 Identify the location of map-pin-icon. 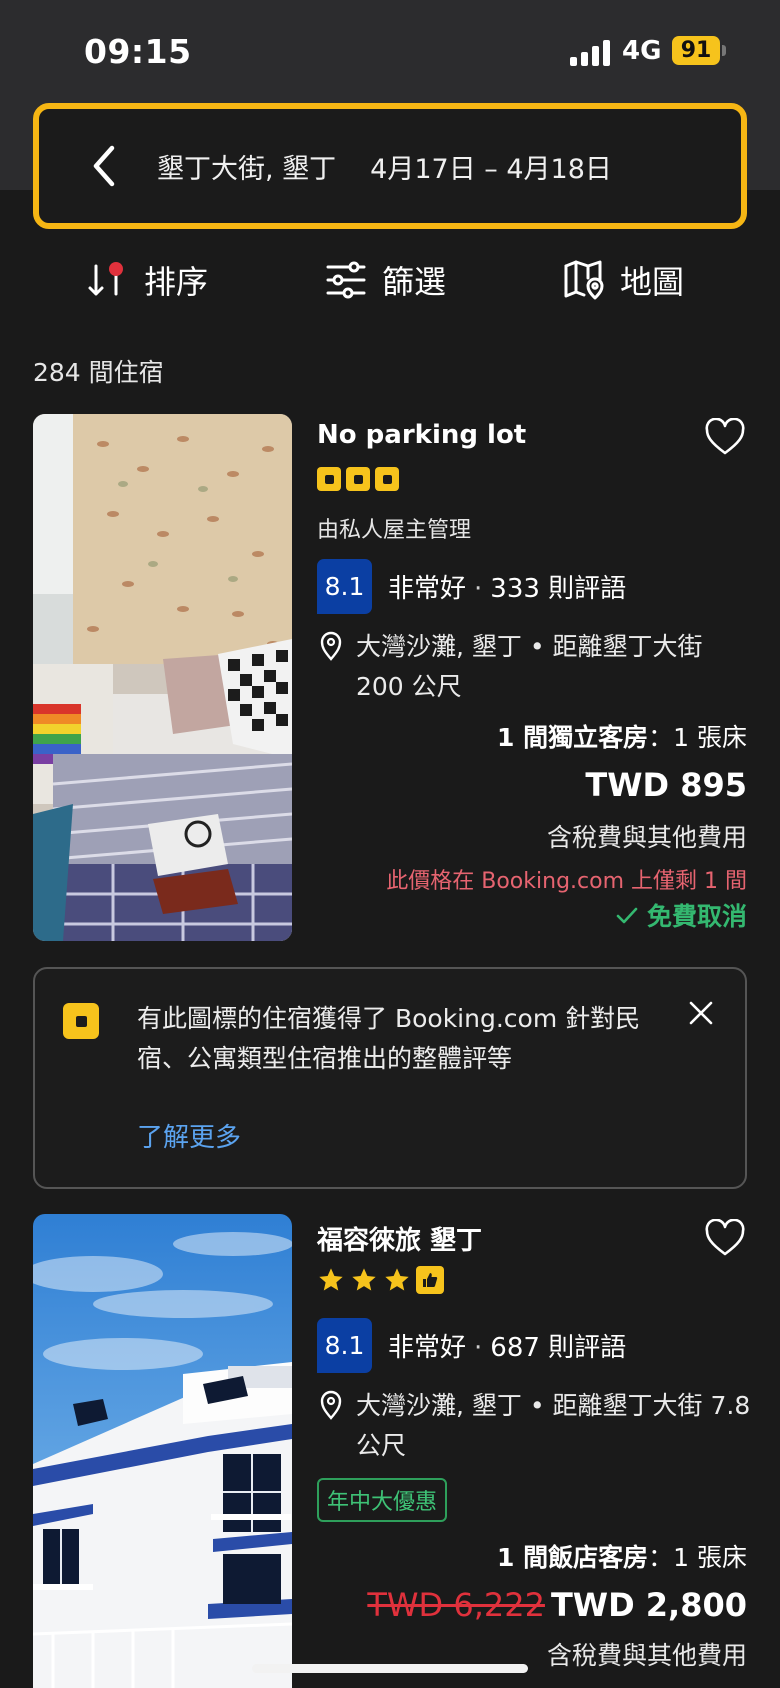
(584, 280).